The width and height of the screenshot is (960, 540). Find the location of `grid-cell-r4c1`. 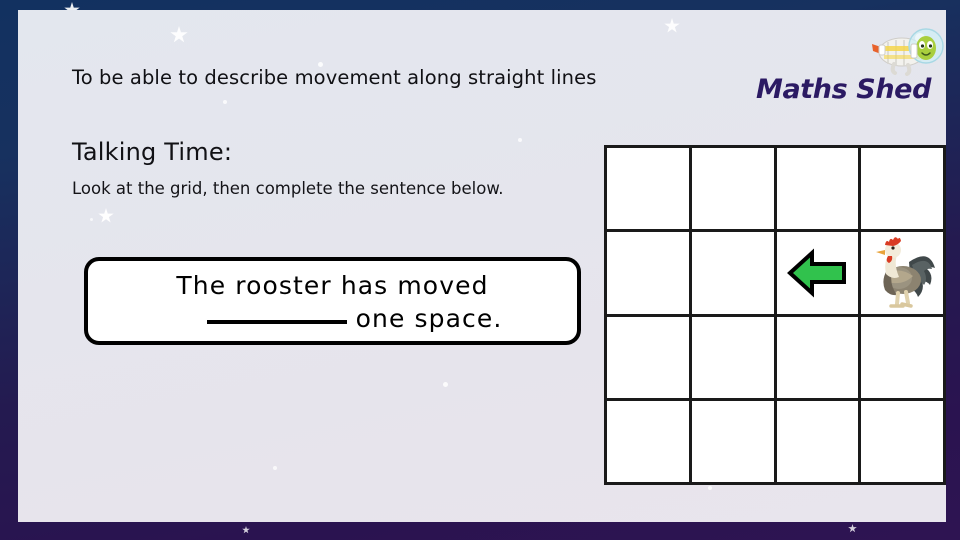

grid-cell-r4c1 is located at coordinates (648, 441).